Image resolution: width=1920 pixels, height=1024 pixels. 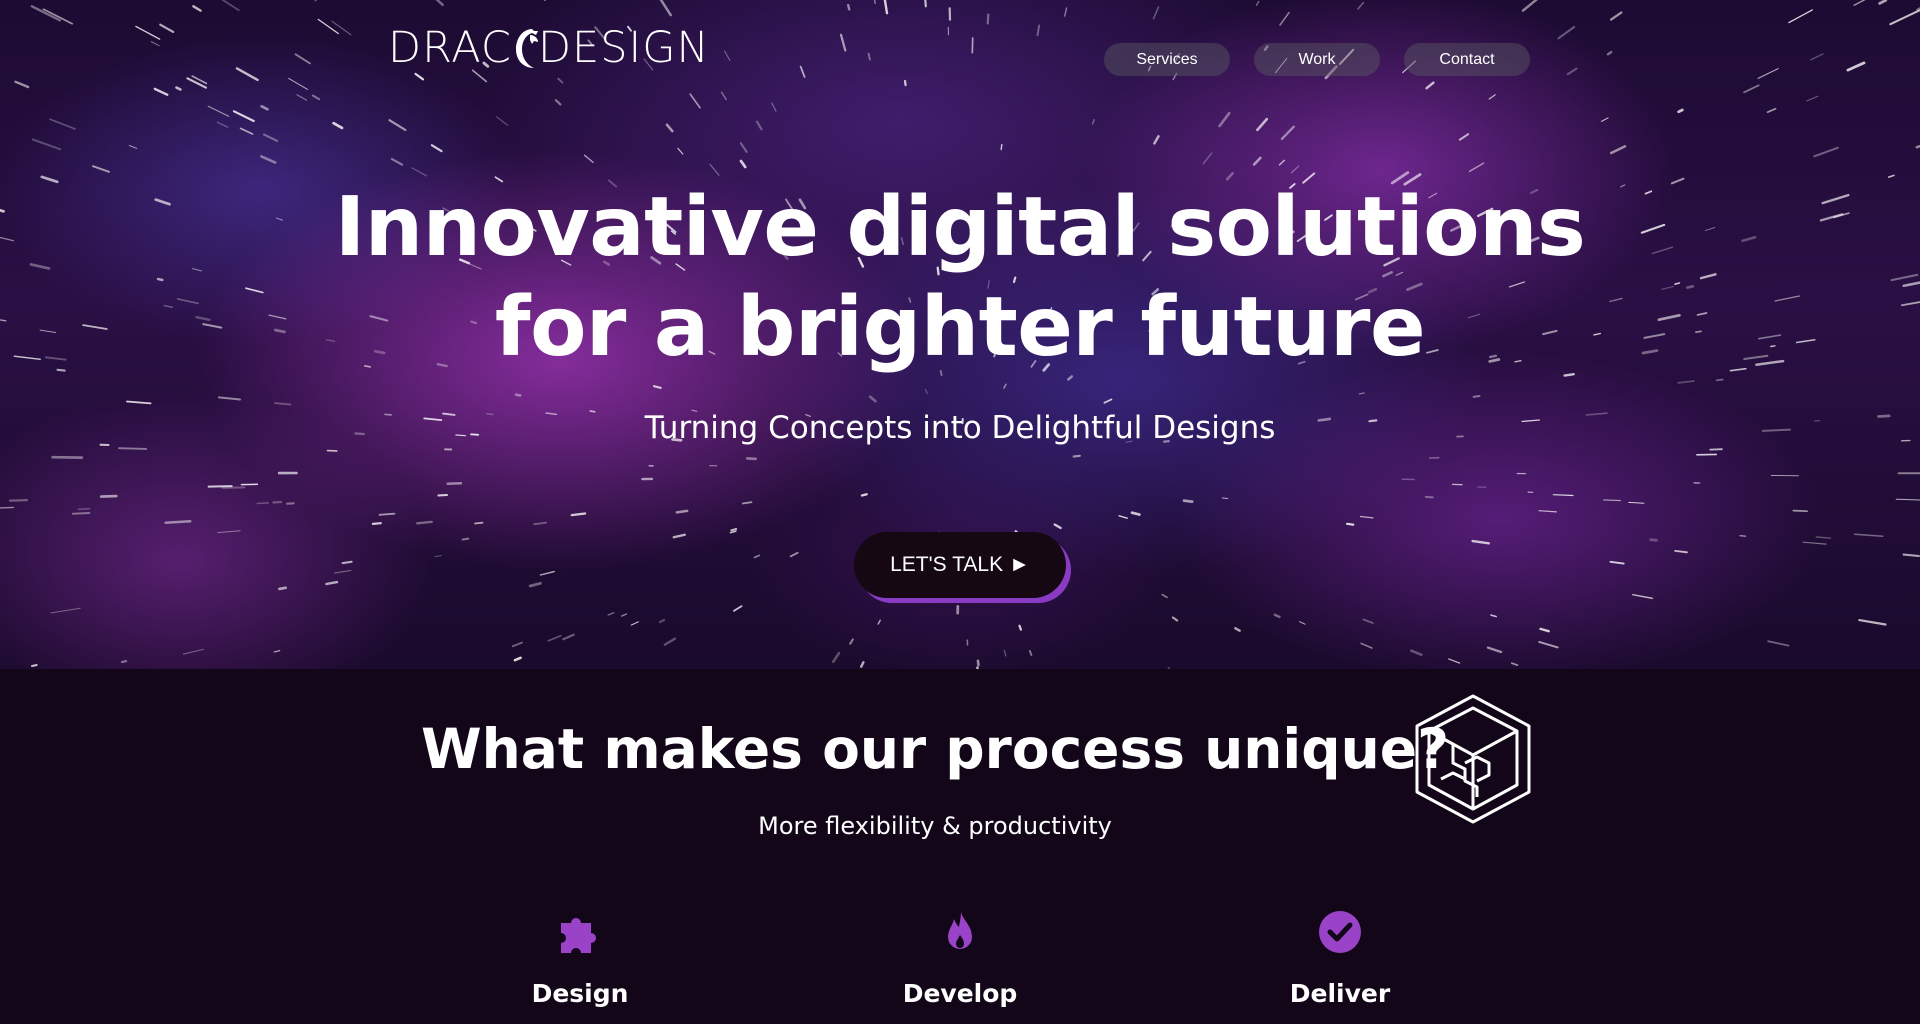 What do you see at coordinates (450, 48) in the screenshot?
I see `logo-text-left: DRAC` at bounding box center [450, 48].